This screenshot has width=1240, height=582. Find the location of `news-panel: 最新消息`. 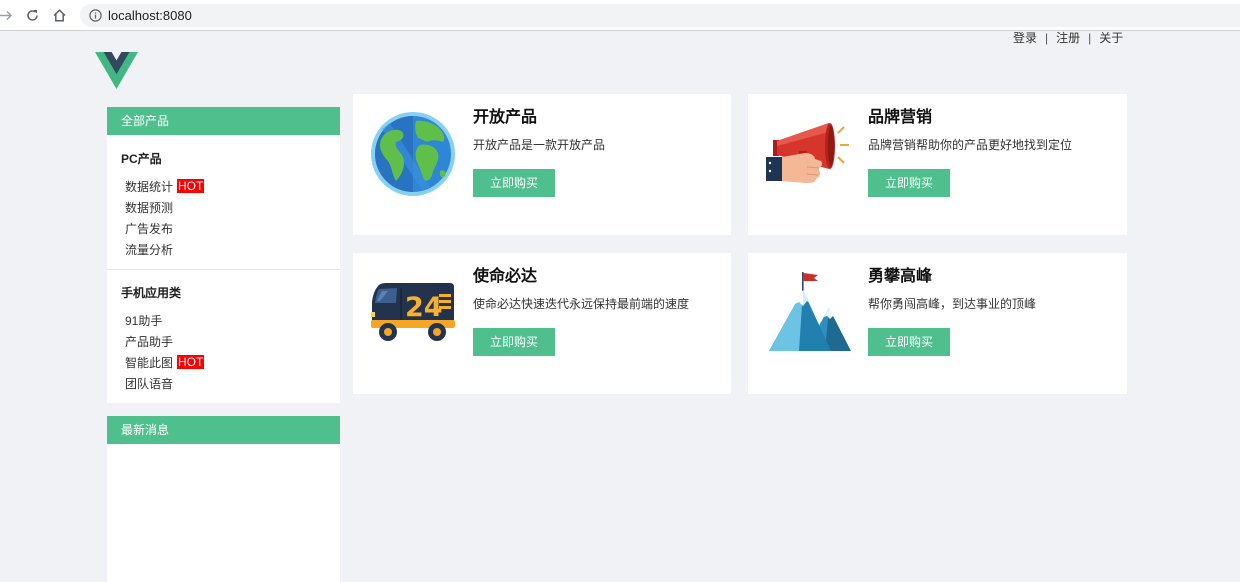

news-panel: 最新消息 is located at coordinates (223, 499).